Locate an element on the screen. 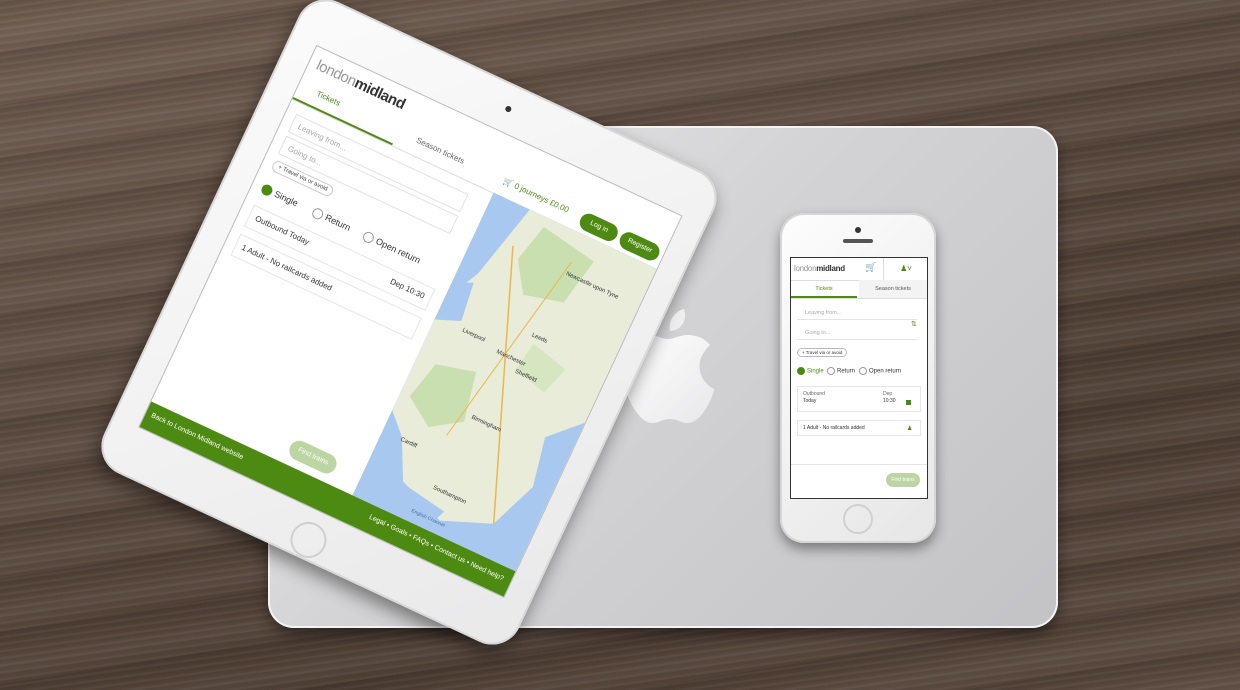 The height and width of the screenshot is (690, 1240). user-menu-icon: ♟˅ is located at coordinates (905, 269).